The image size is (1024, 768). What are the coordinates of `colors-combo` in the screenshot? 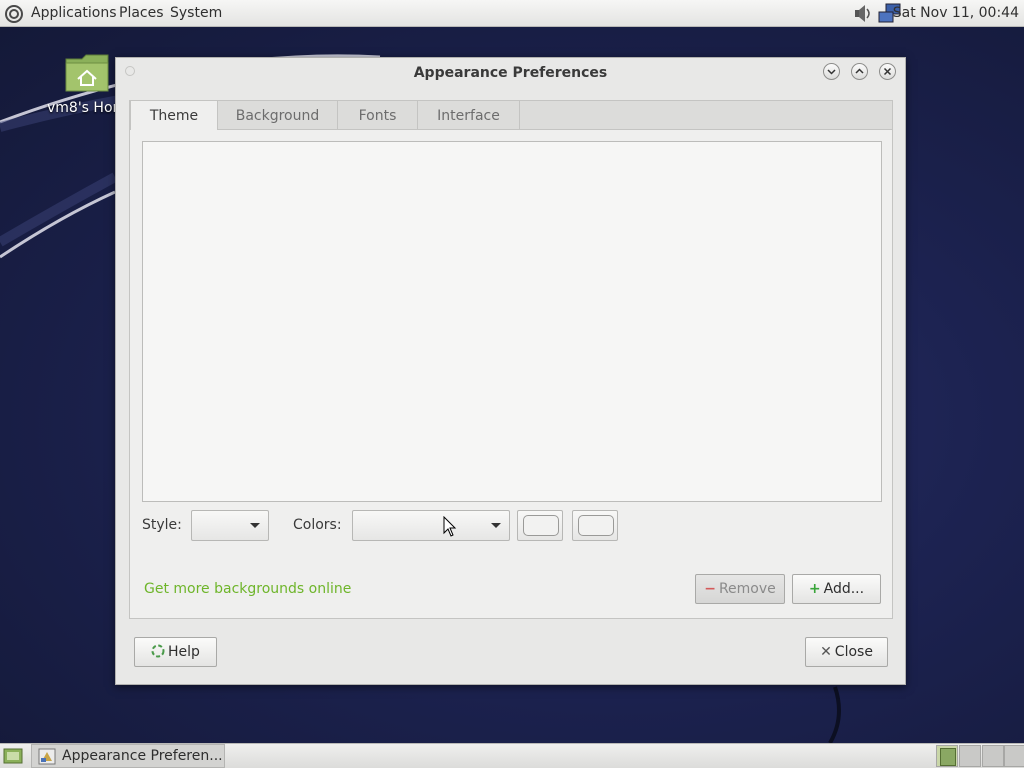 It's located at (431, 525).